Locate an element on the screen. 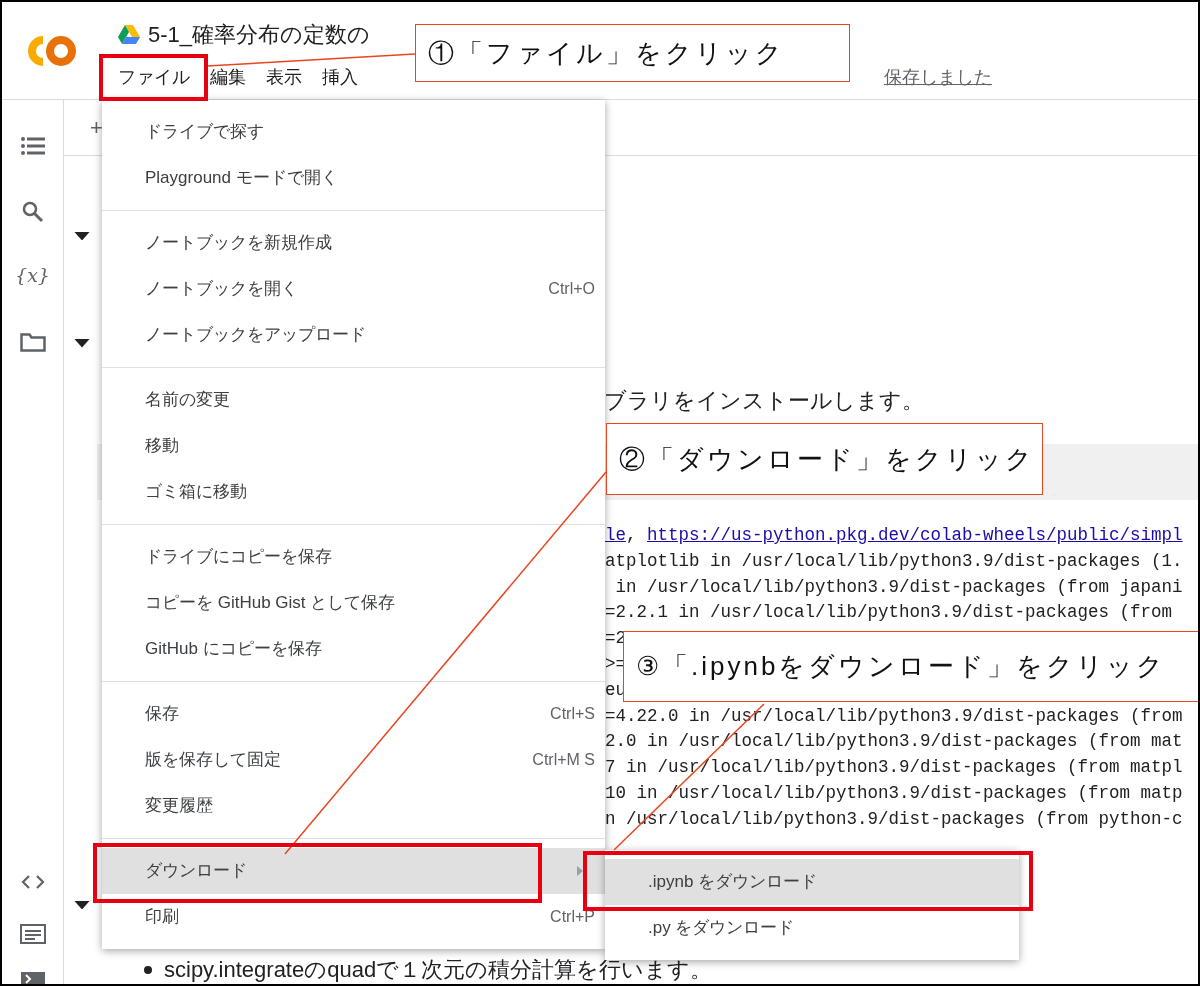  menu-item-label: 印刷 is located at coordinates (162, 917).